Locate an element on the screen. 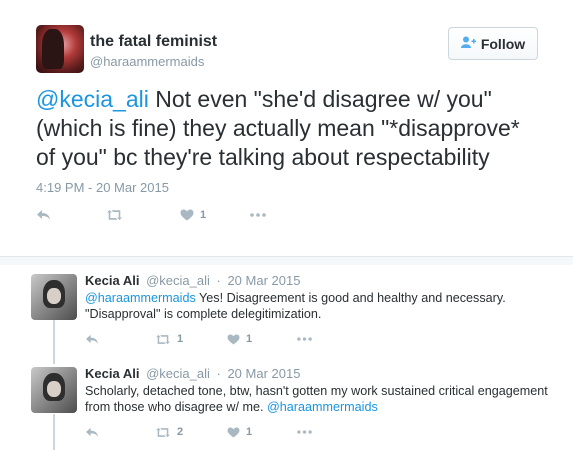 The height and width of the screenshot is (450, 573). author-handle: @haraammermaids is located at coordinates (147, 61).